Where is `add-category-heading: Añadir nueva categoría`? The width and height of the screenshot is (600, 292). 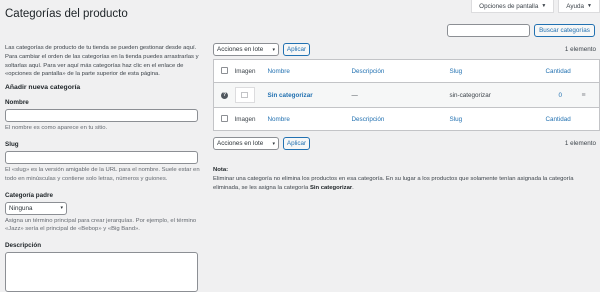 add-category-heading: Añadir nueva categoría is located at coordinates (43, 88).